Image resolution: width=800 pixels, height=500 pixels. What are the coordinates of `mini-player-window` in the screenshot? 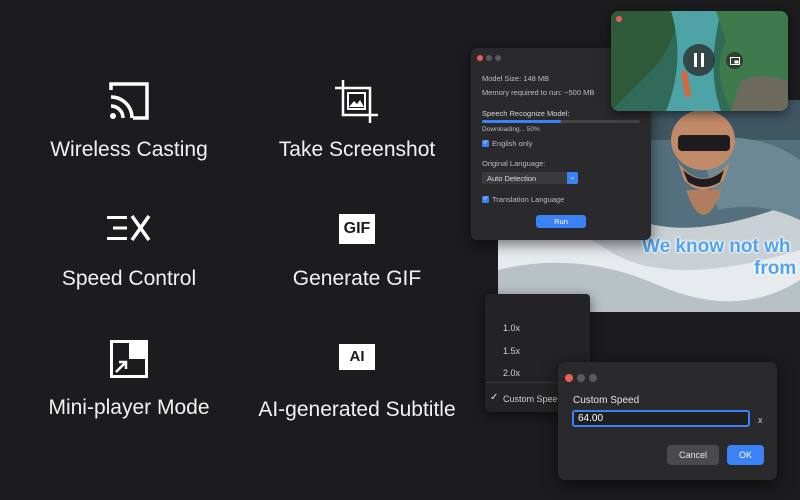 It's located at (699, 61).